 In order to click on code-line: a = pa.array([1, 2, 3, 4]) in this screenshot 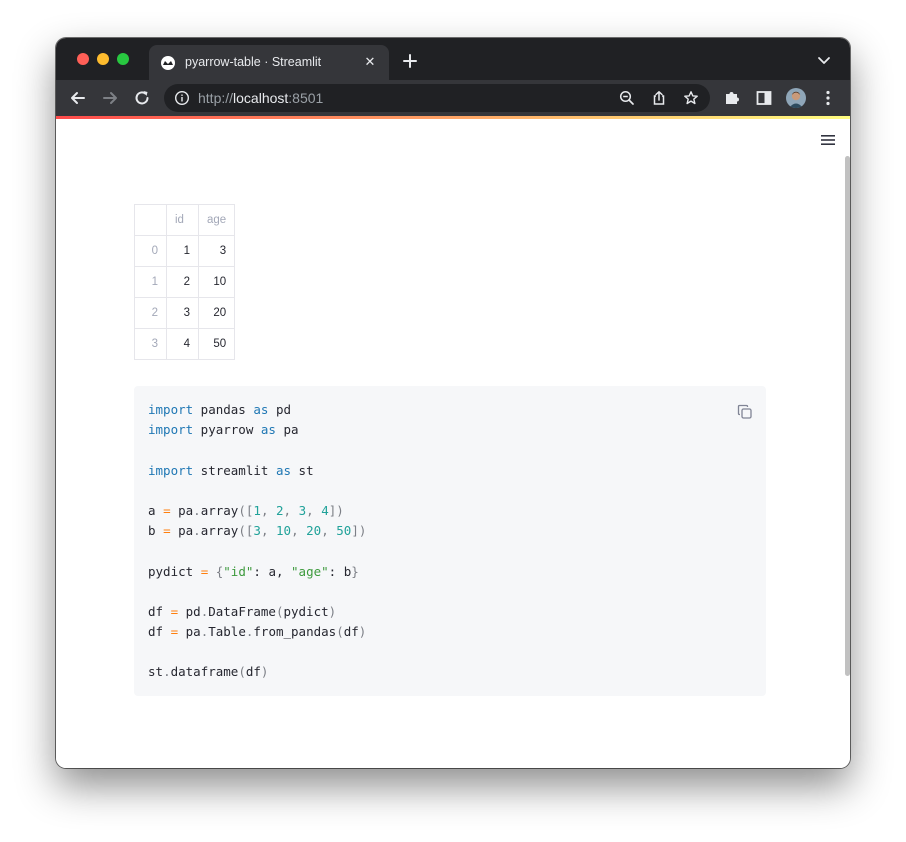, I will do `click(257, 511)`.